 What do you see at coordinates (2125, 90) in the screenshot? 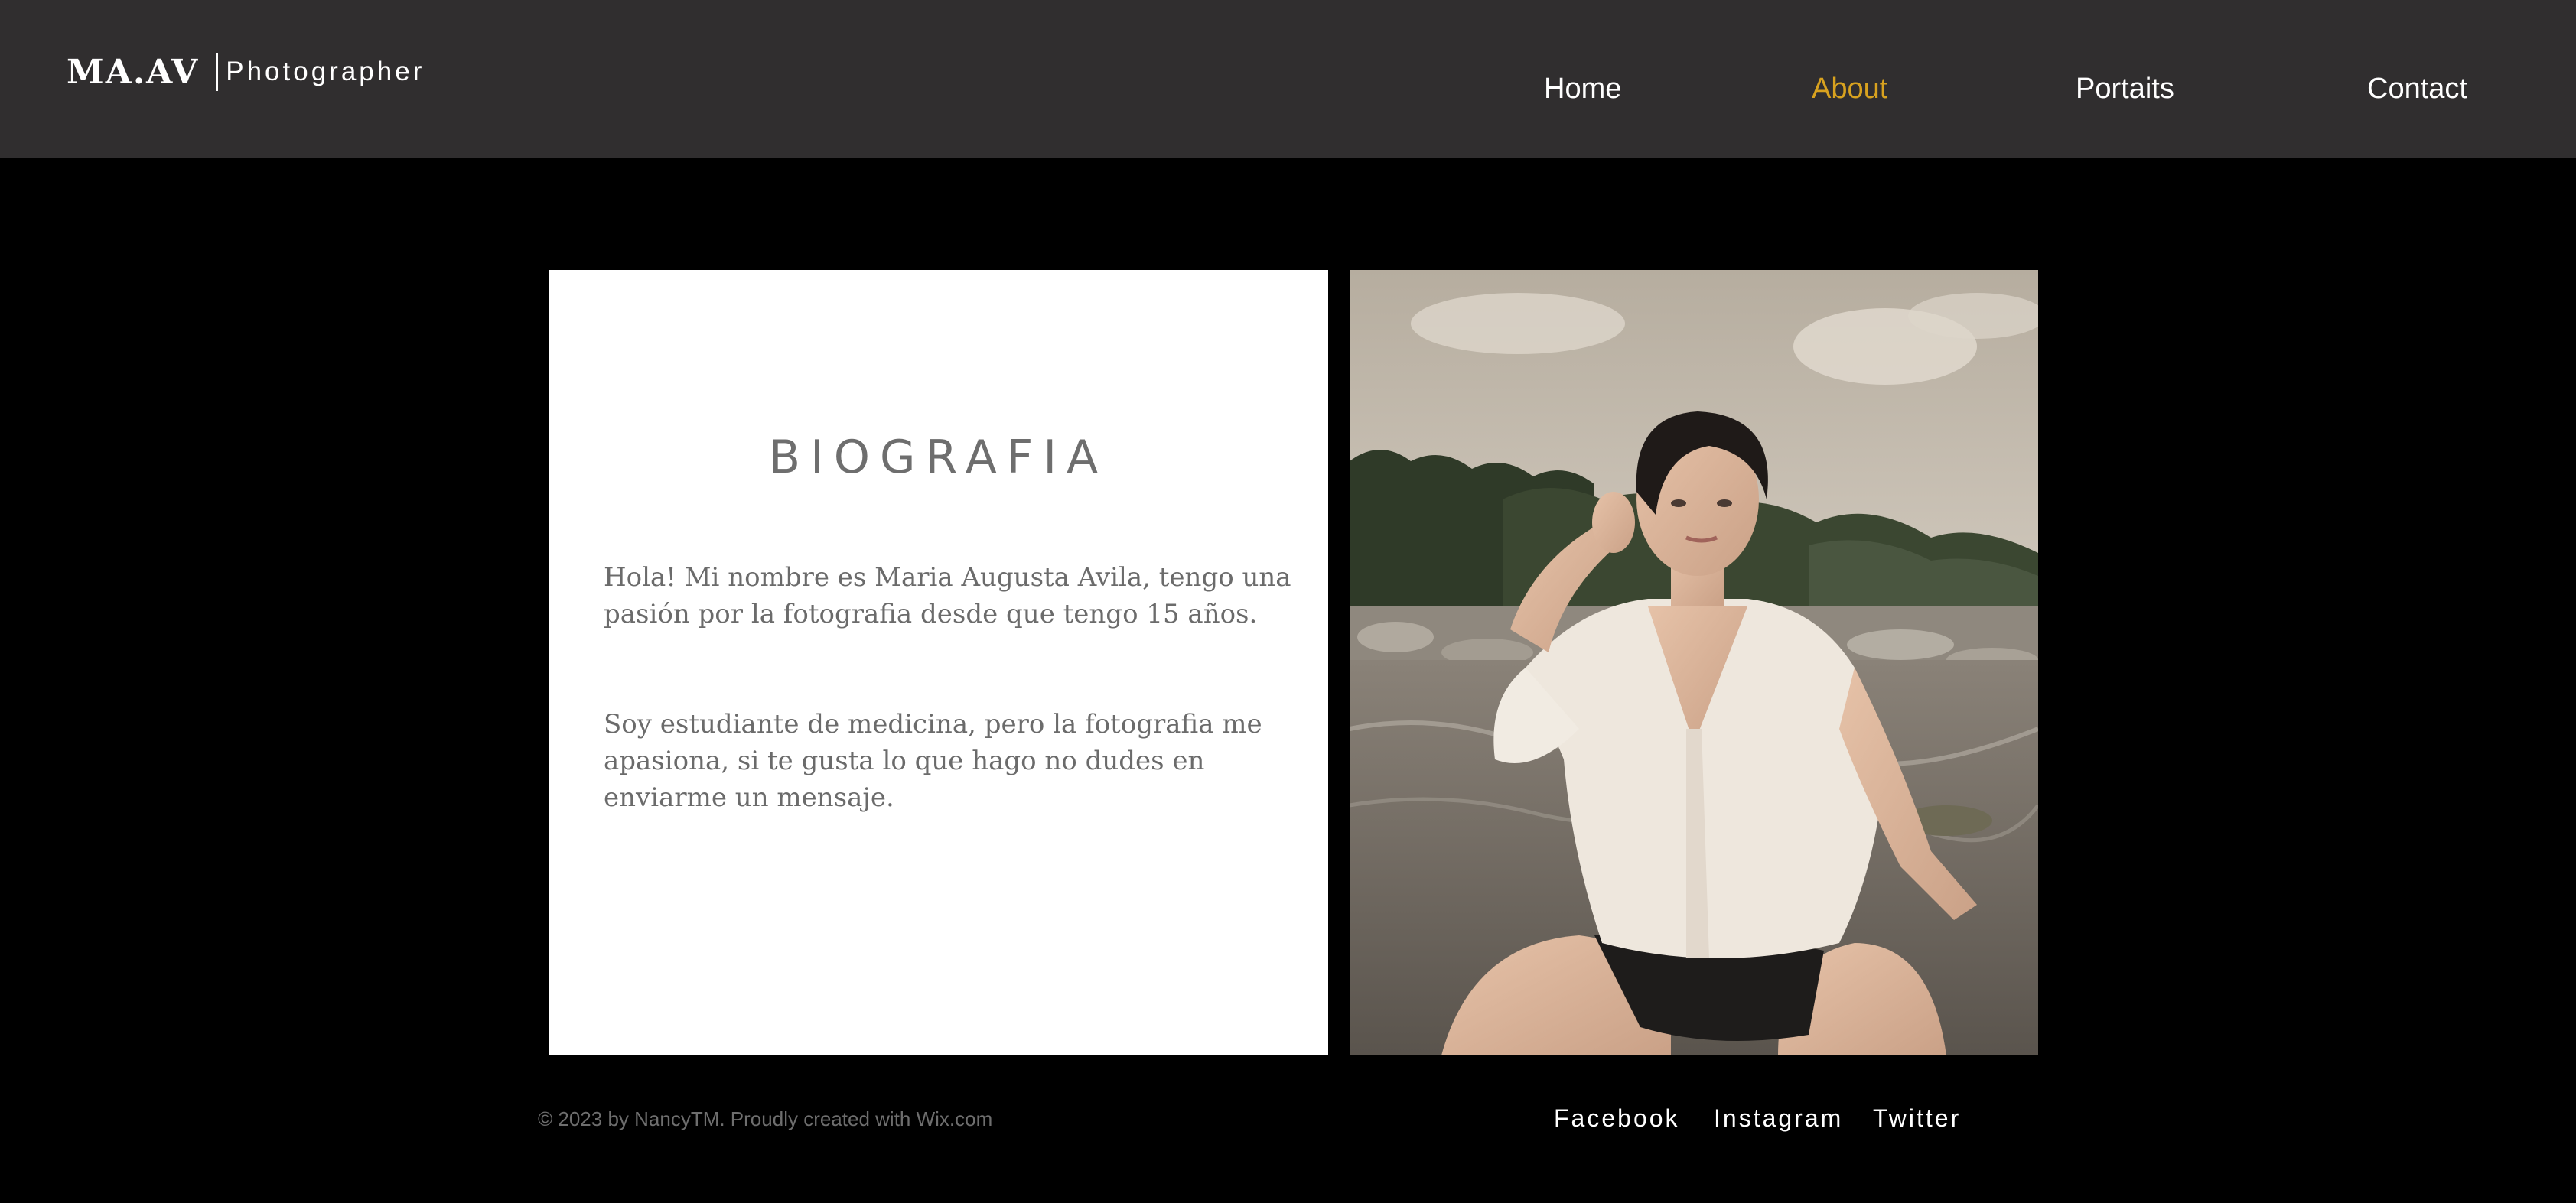
I see `nav-portraits: Portaits` at bounding box center [2125, 90].